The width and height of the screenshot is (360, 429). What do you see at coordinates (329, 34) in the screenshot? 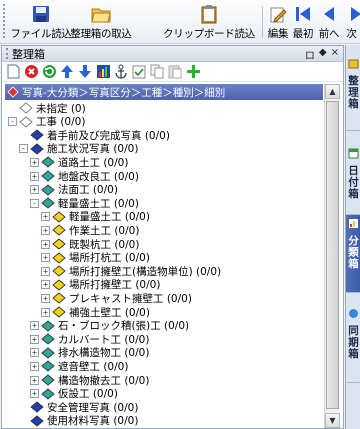
I see `prev-label: 前へ` at bounding box center [329, 34].